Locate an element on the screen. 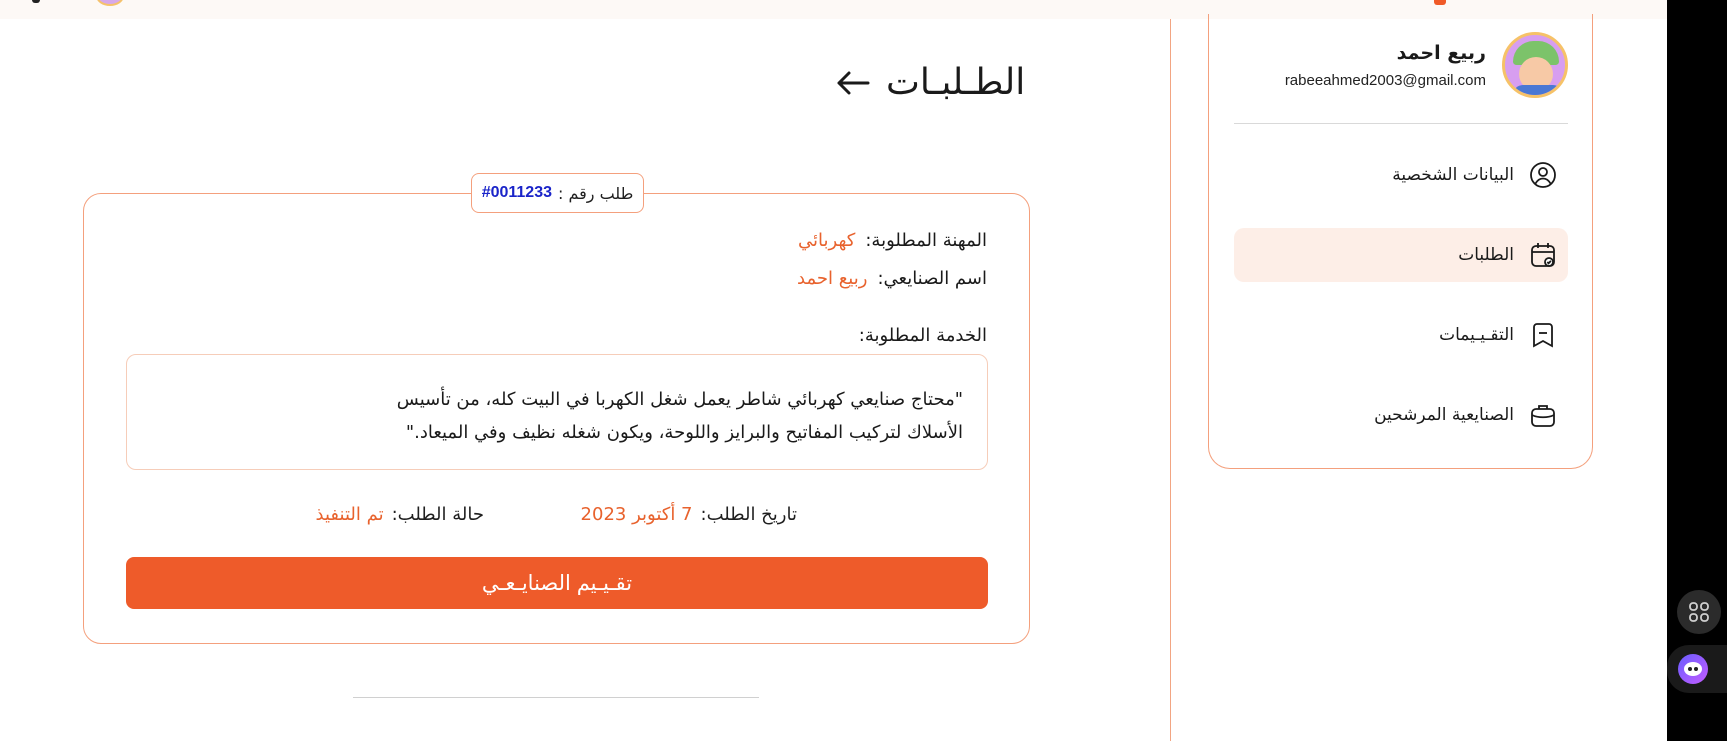  order-date-value: 7 أكتوبر 2023 is located at coordinates (636, 514).